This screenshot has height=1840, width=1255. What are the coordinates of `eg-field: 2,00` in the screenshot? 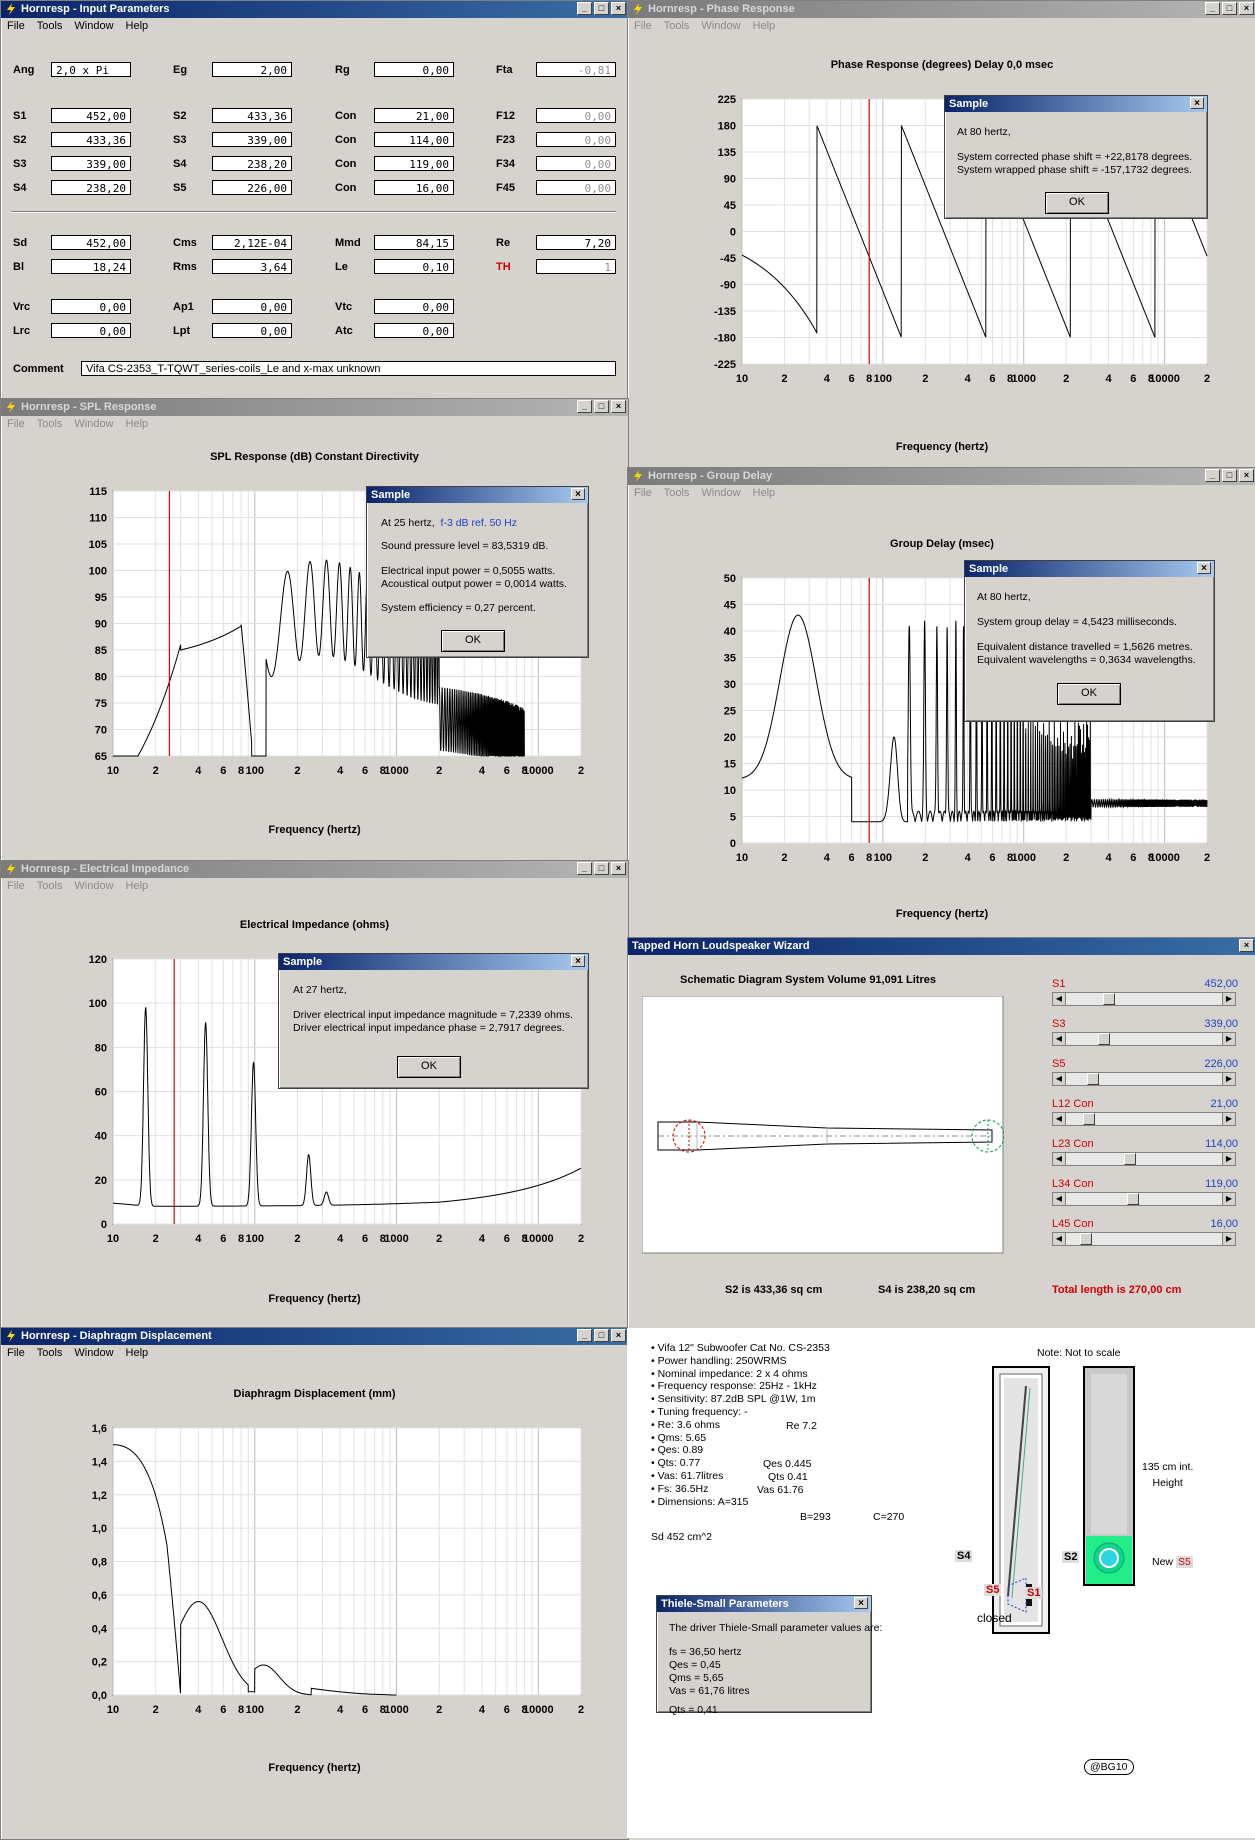 It's located at (252, 69).